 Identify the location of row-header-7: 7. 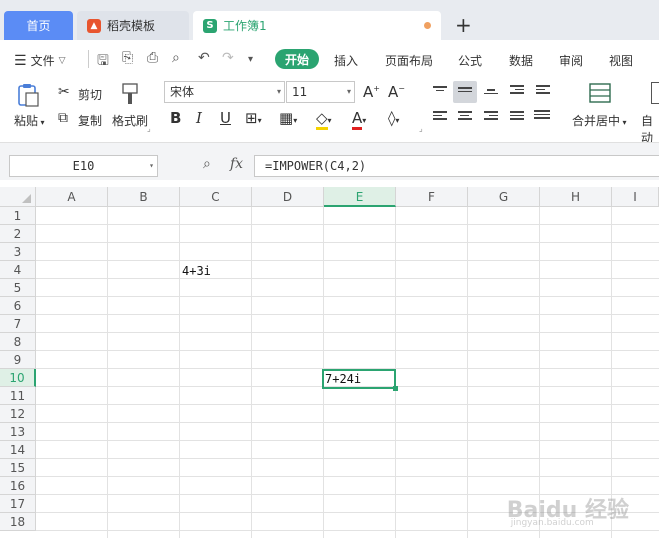
(18, 324).